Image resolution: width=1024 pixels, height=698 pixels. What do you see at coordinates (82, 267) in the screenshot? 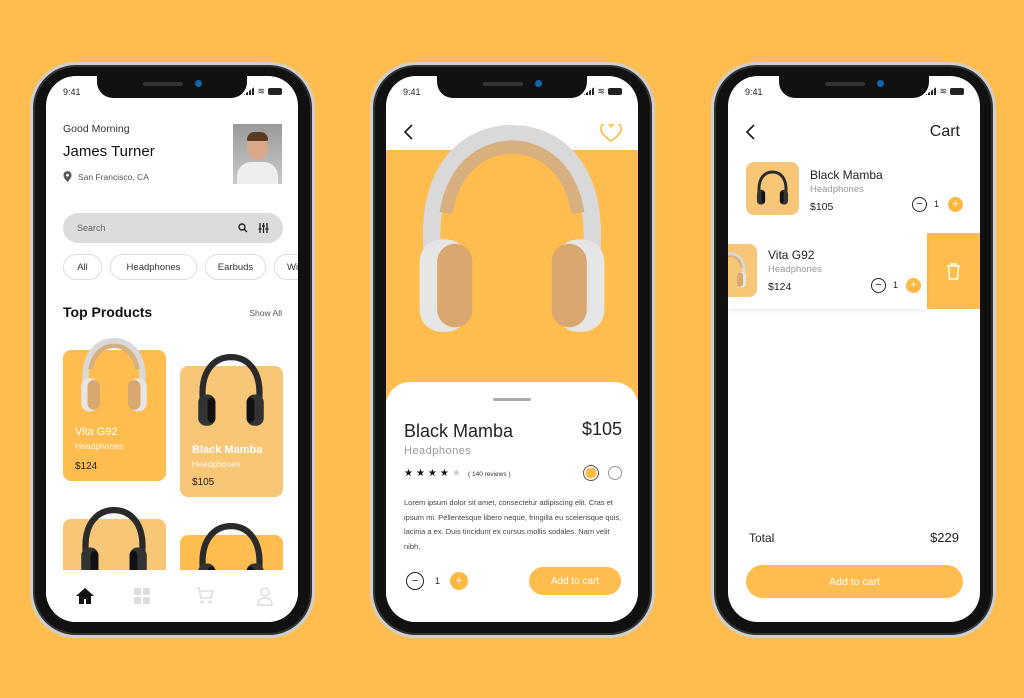
I see `chip-all: All` at bounding box center [82, 267].